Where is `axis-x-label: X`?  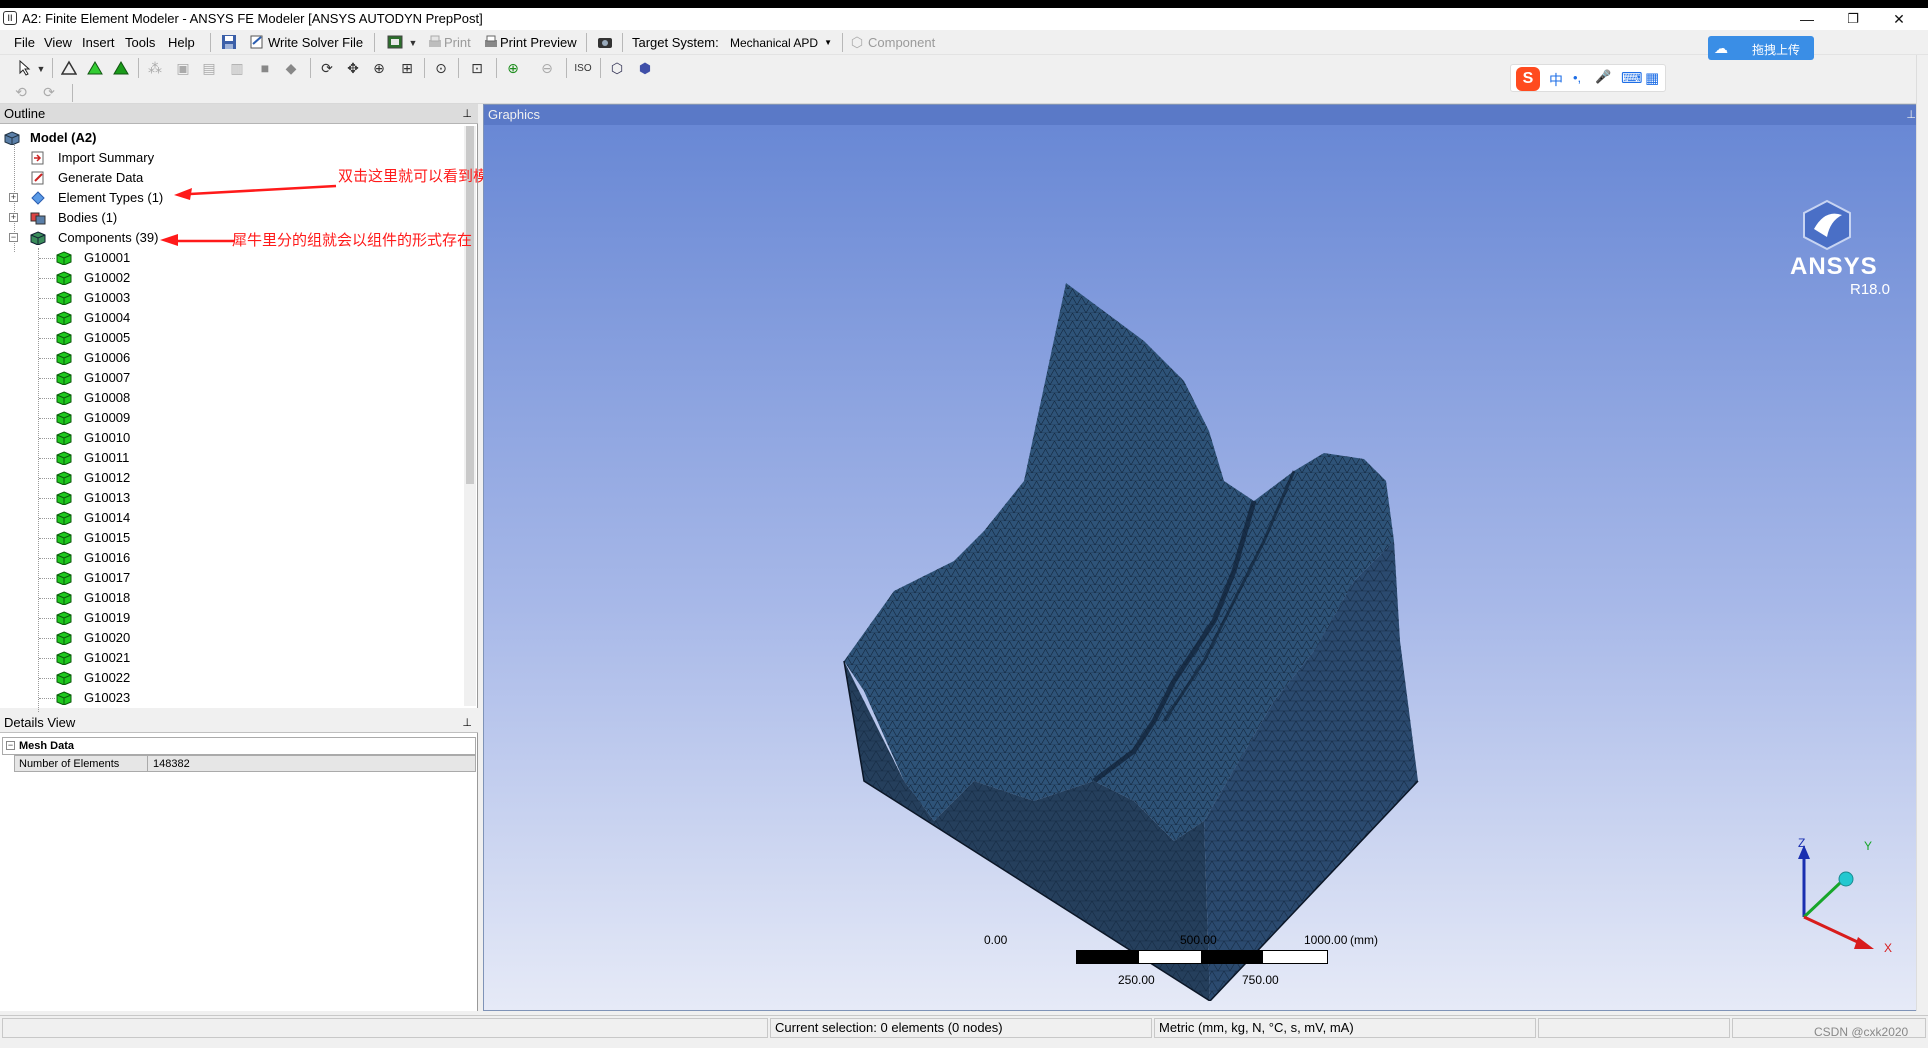 axis-x-label: X is located at coordinates (1888, 948).